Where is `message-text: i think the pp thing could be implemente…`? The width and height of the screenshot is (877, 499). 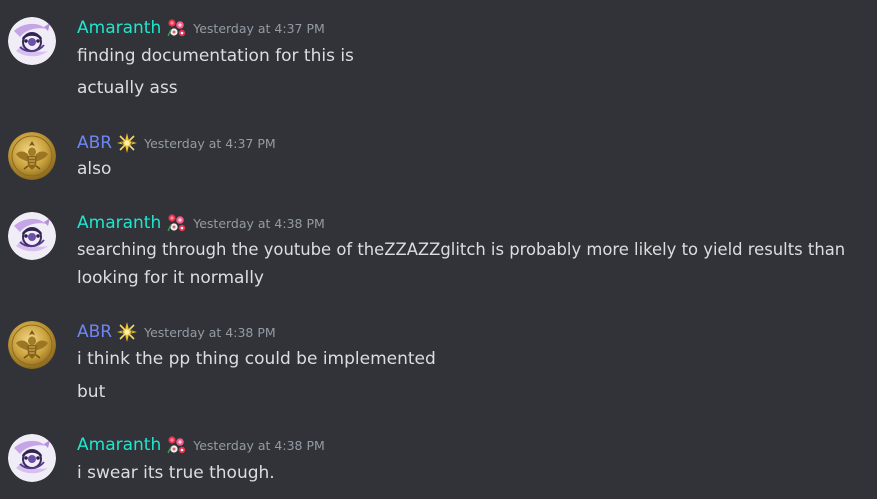
message-text: i think the pp thing could be implemente… is located at coordinates (256, 359).